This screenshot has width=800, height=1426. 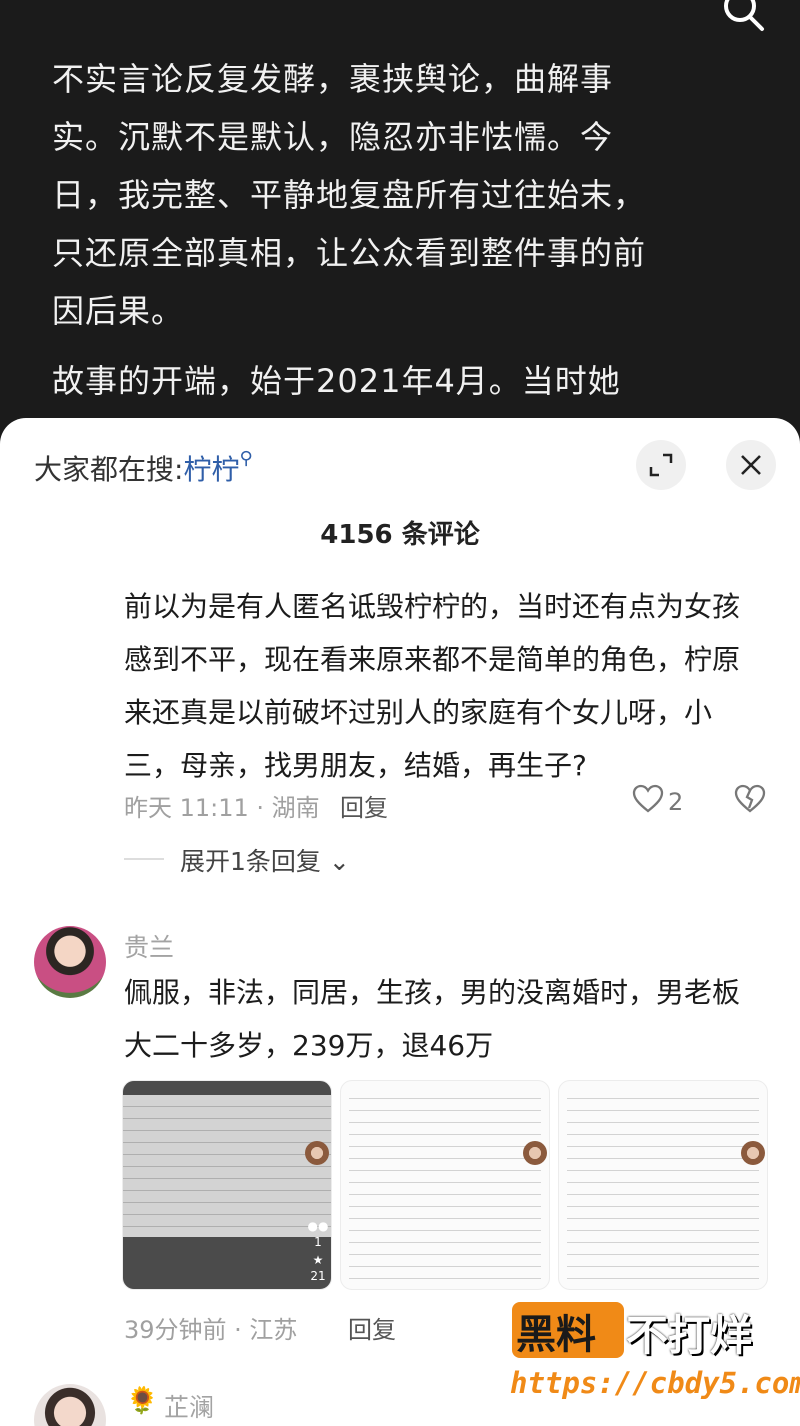 I want to click on trending-search: 大家都在搜:柠柠⚲, so click(x=143, y=468).